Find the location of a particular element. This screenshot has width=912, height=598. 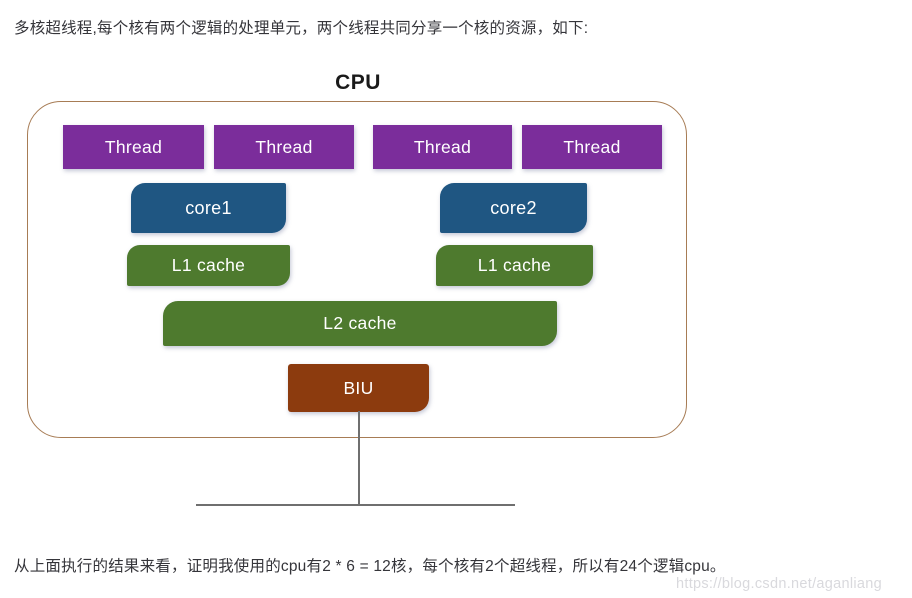

biu-block: BIU is located at coordinates (358, 388).